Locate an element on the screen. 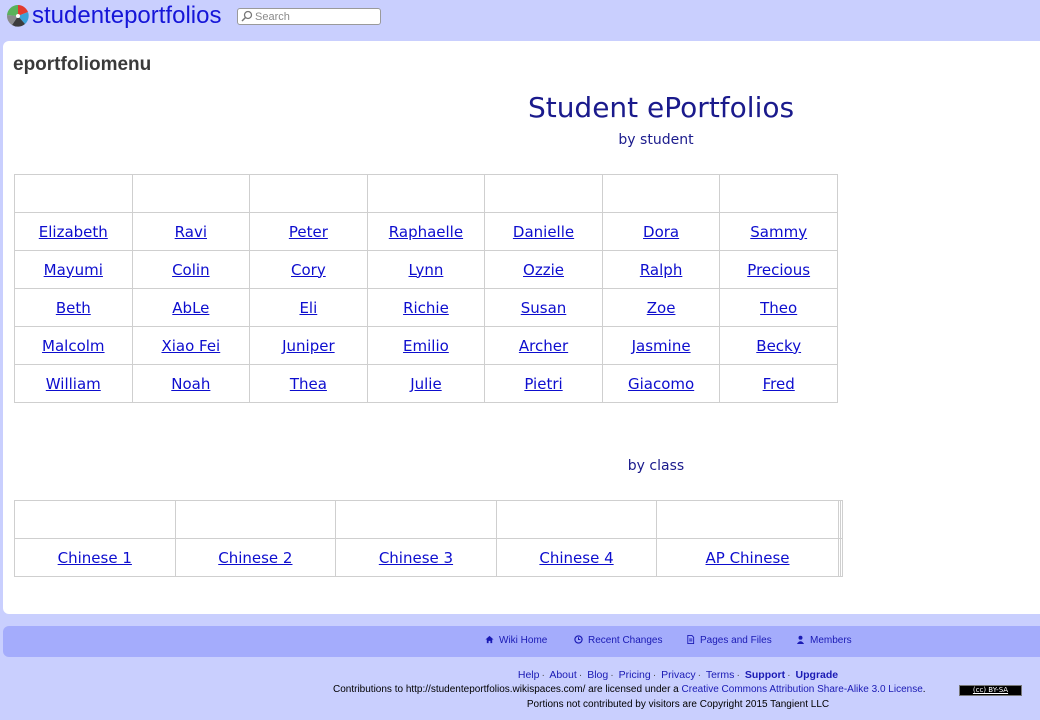 This screenshot has width=1040, height=720. table-cell: Raphaelle is located at coordinates (426, 231).